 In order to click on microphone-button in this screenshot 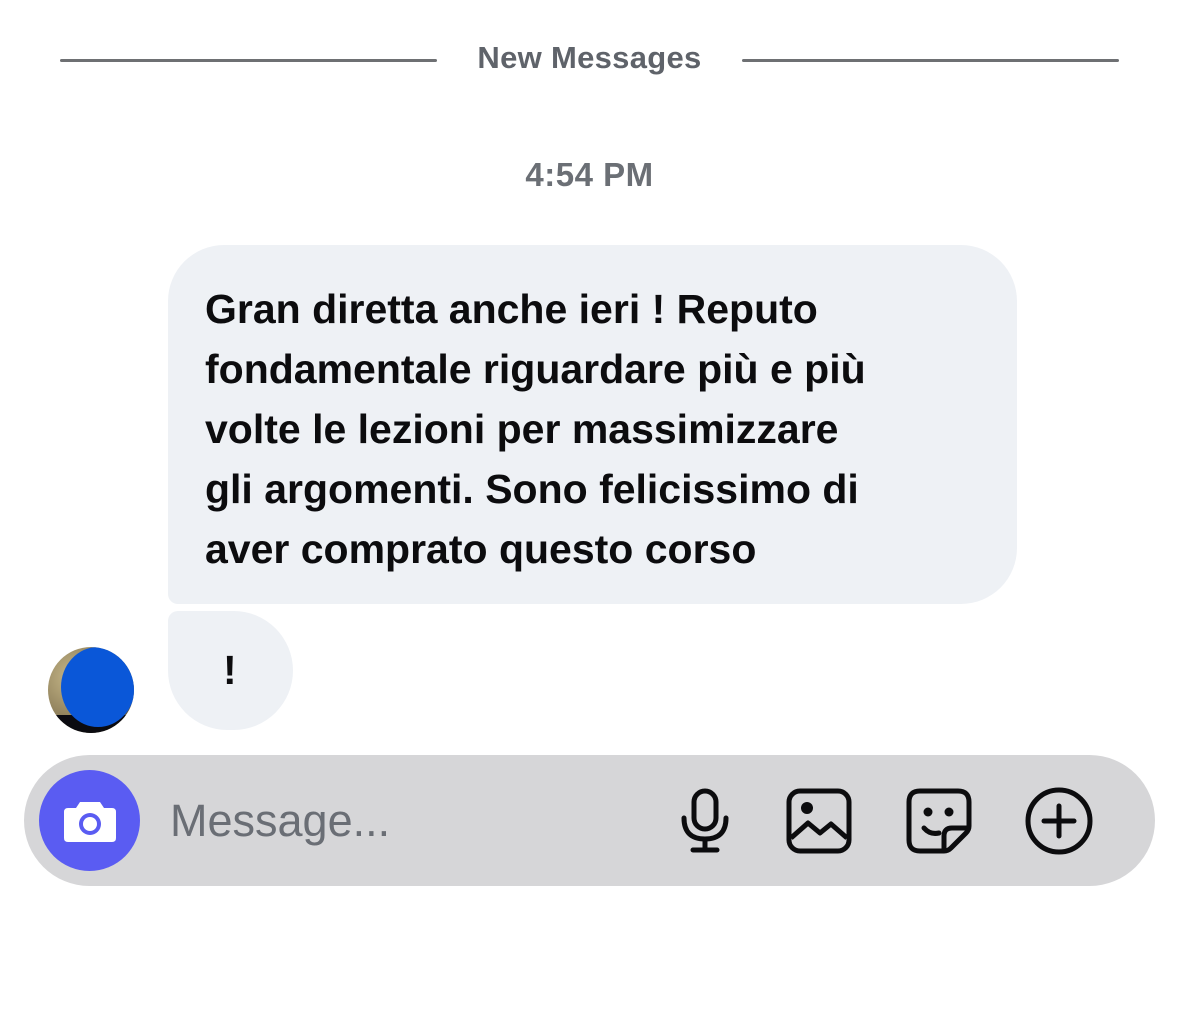, I will do `click(705, 821)`.